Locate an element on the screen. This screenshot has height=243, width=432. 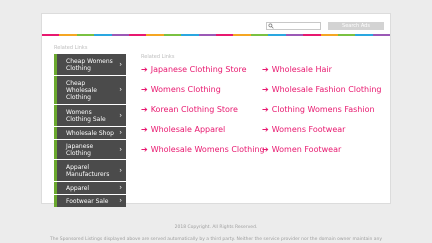
related-link: ➔ Wholesale Hair is located at coordinates (297, 69).